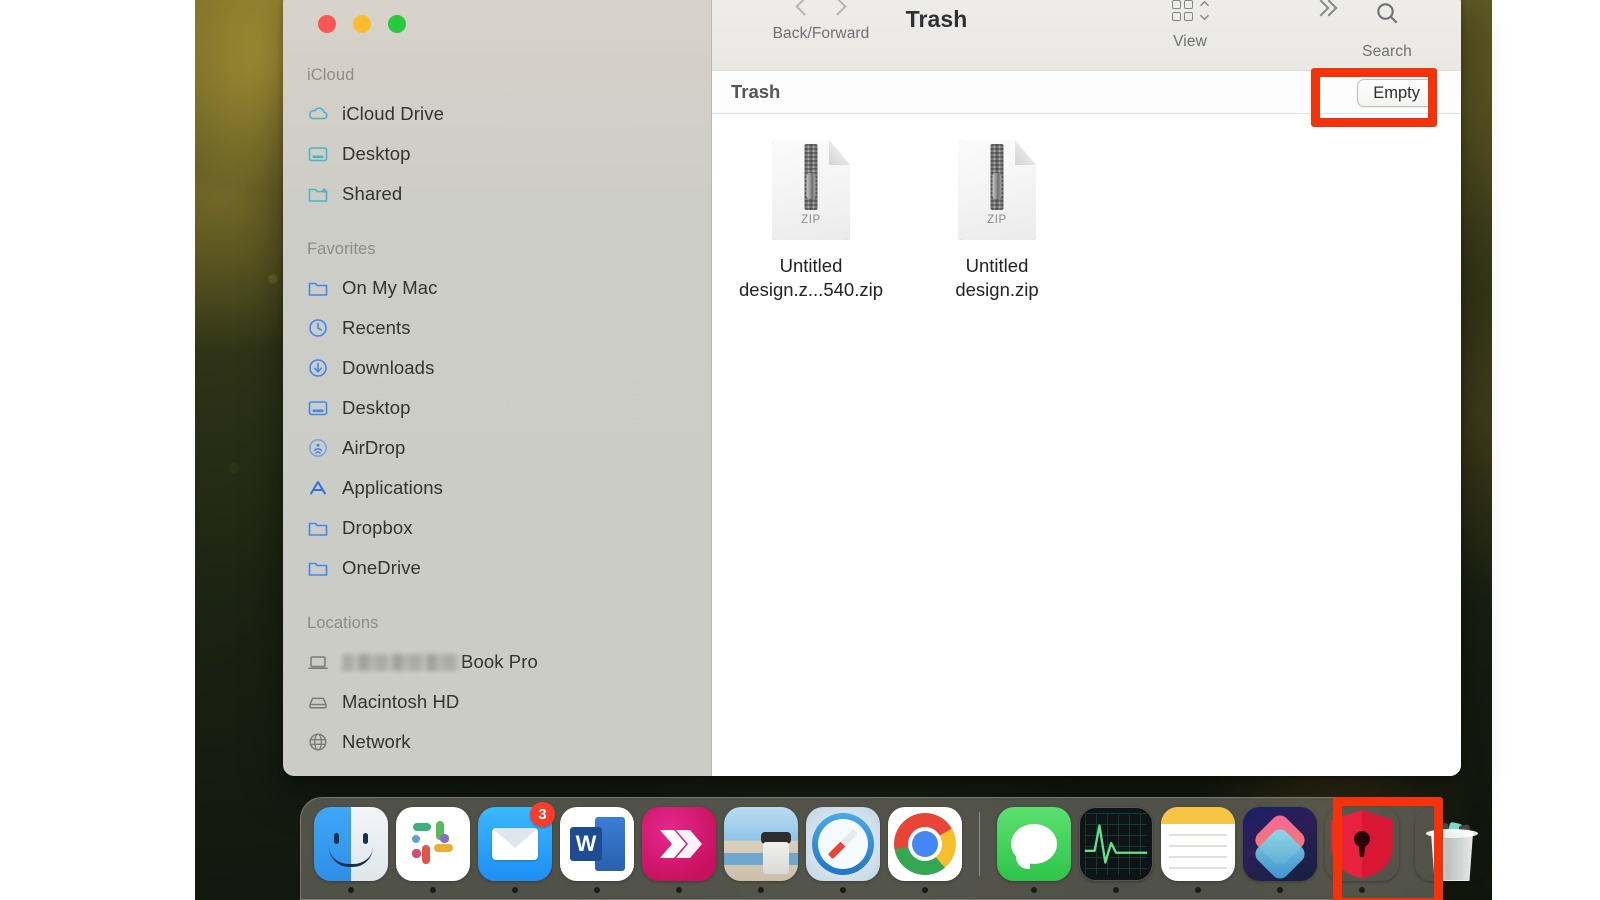 The width and height of the screenshot is (1600, 900). Describe the element at coordinates (811, 278) in the screenshot. I see `file-name: Untitled design.z...540.zip` at that location.